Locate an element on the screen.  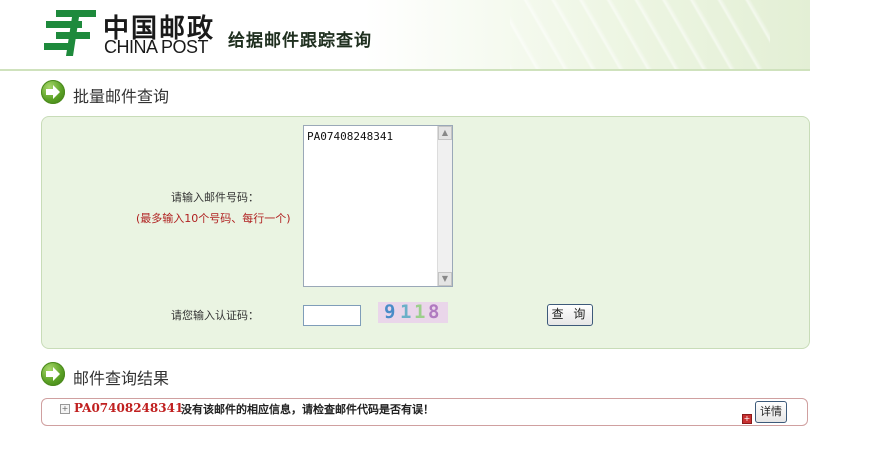
expand-icon: + is located at coordinates (65, 409).